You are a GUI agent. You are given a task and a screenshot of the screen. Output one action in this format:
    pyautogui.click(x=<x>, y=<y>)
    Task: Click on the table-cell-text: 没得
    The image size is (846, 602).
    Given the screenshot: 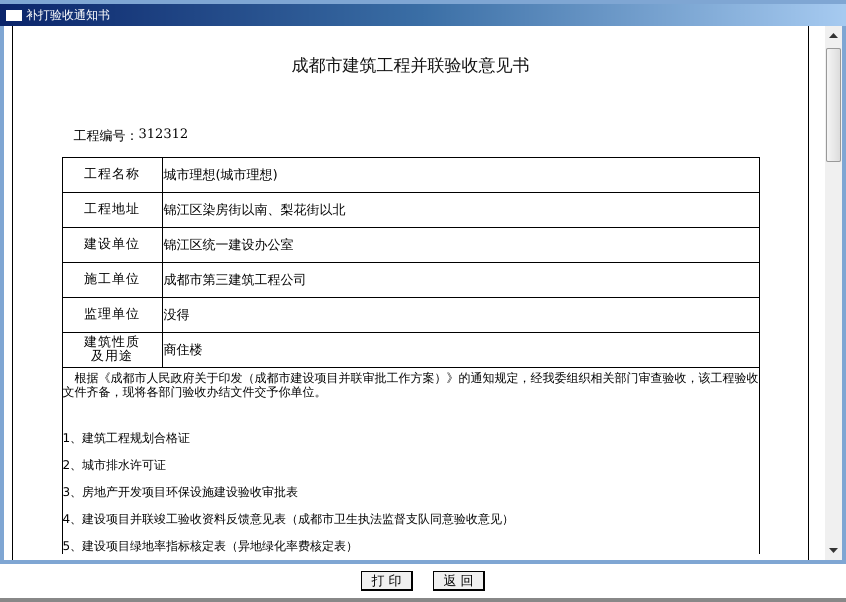 What is the action you would take?
    pyautogui.click(x=176, y=316)
    